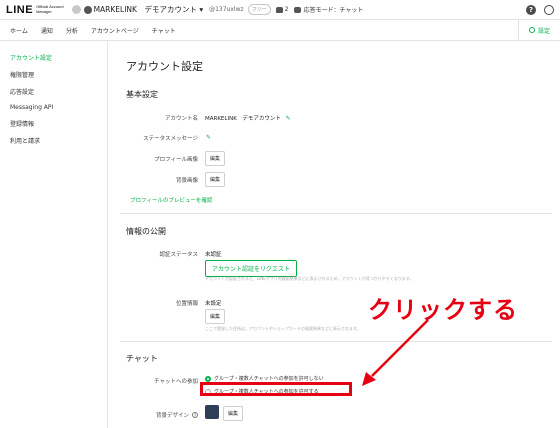 This screenshot has width=560, height=428. What do you see at coordinates (19, 30) in the screenshot?
I see `nav-home: ホーム` at bounding box center [19, 30].